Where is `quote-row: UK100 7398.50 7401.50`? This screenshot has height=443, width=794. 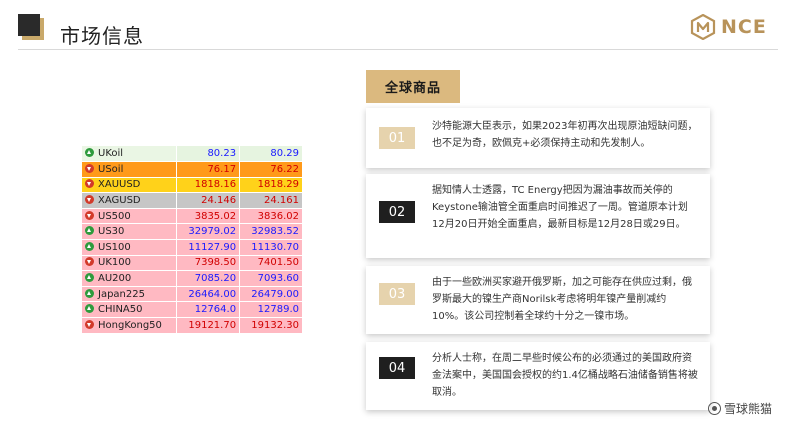 quote-row: UK100 7398.50 7401.50 is located at coordinates (192, 263).